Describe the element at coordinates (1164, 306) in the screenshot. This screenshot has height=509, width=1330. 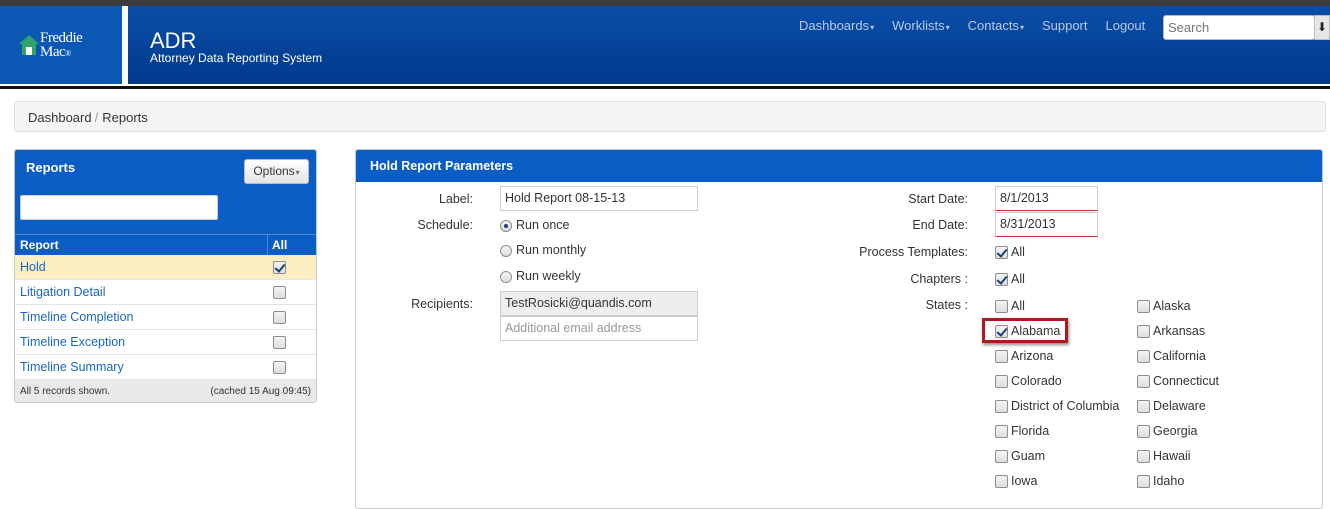
I see `state-alaska: Alaska` at that location.